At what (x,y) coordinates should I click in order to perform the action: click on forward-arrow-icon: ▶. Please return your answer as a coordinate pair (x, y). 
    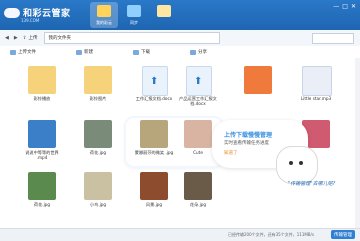
    Looking at the image, I should click on (16, 38).